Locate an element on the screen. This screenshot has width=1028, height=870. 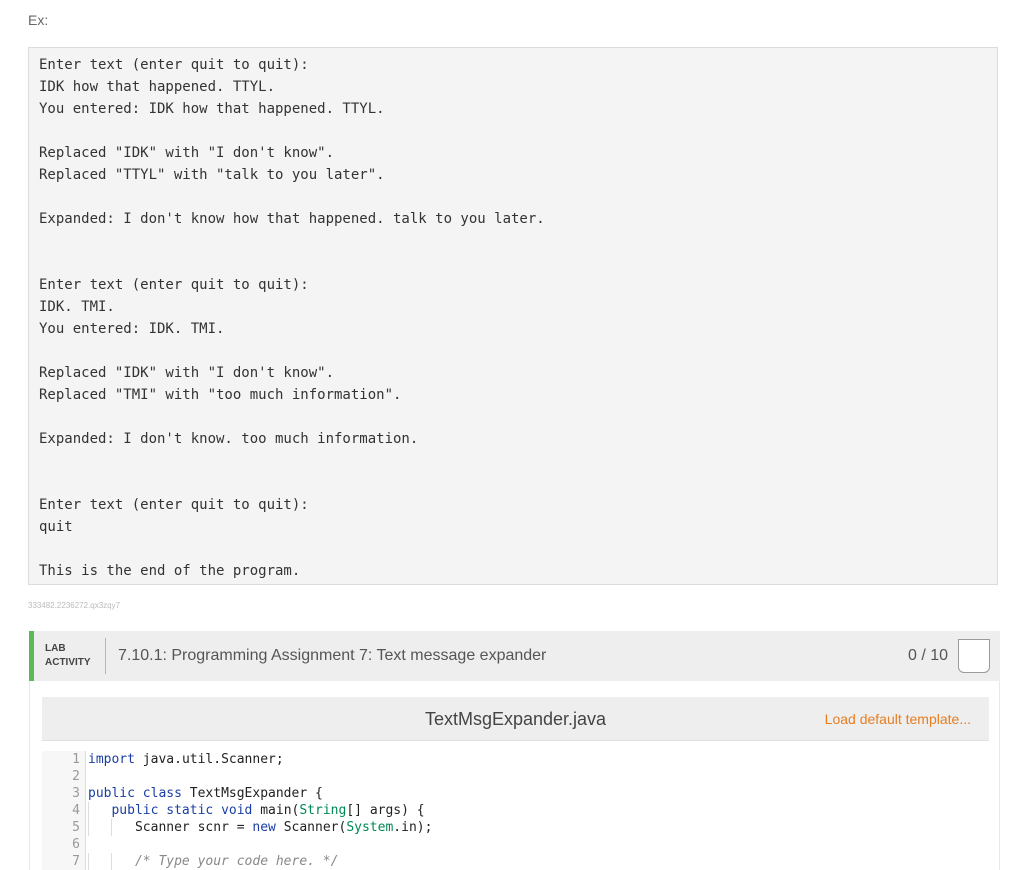
code-line: 2 is located at coordinates (515, 776).